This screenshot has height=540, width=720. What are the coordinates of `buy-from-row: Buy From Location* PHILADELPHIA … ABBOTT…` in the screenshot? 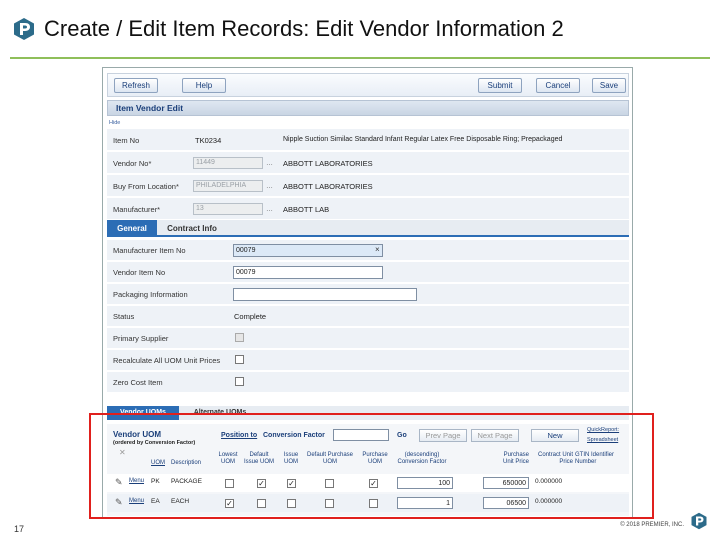 It's located at (368, 186).